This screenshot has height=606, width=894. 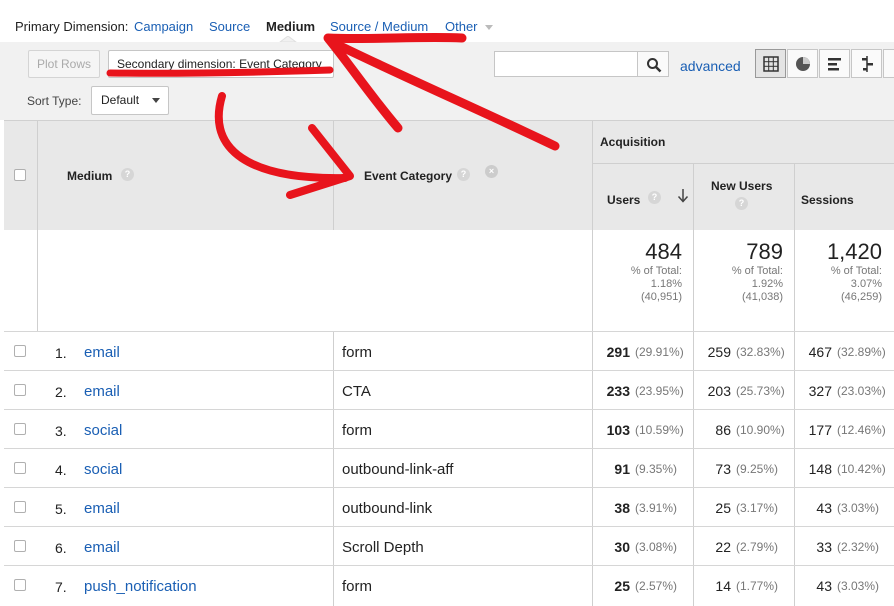 I want to click on bar-view-icon, so click(x=834, y=64).